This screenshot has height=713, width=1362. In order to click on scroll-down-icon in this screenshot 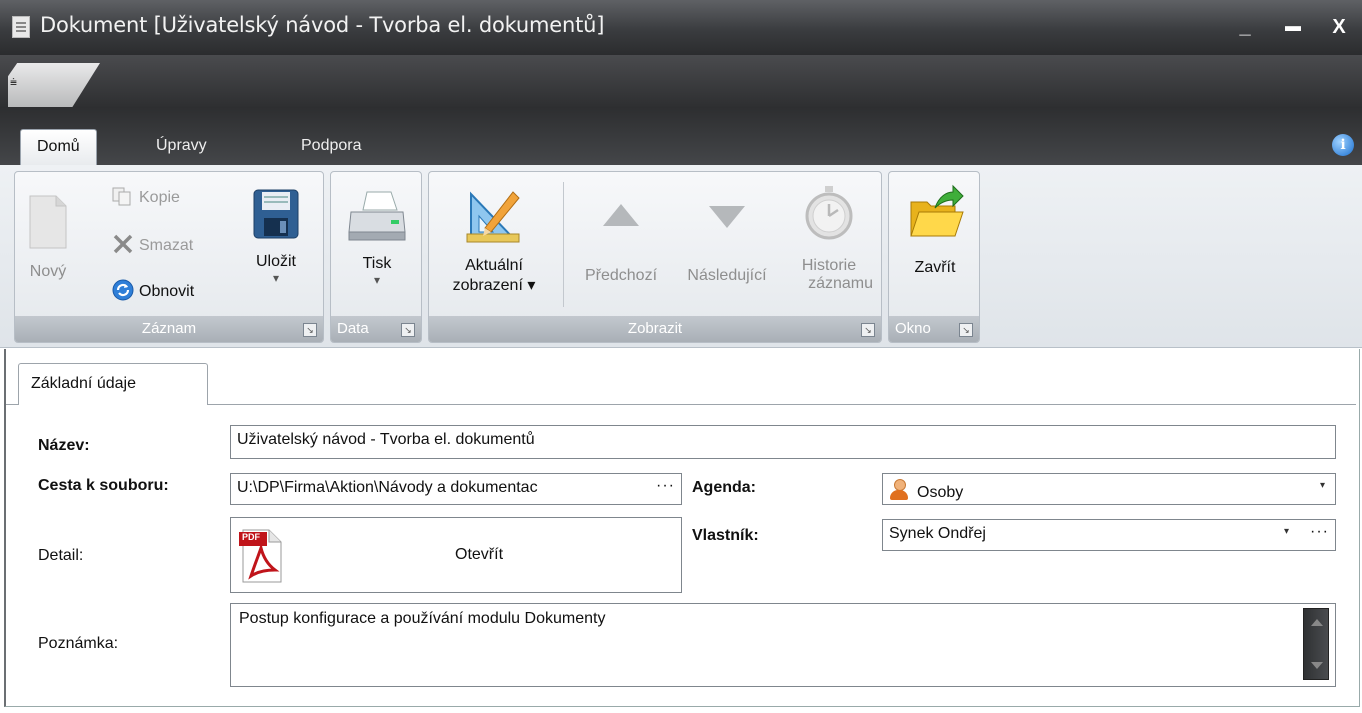, I will do `click(1317, 665)`.